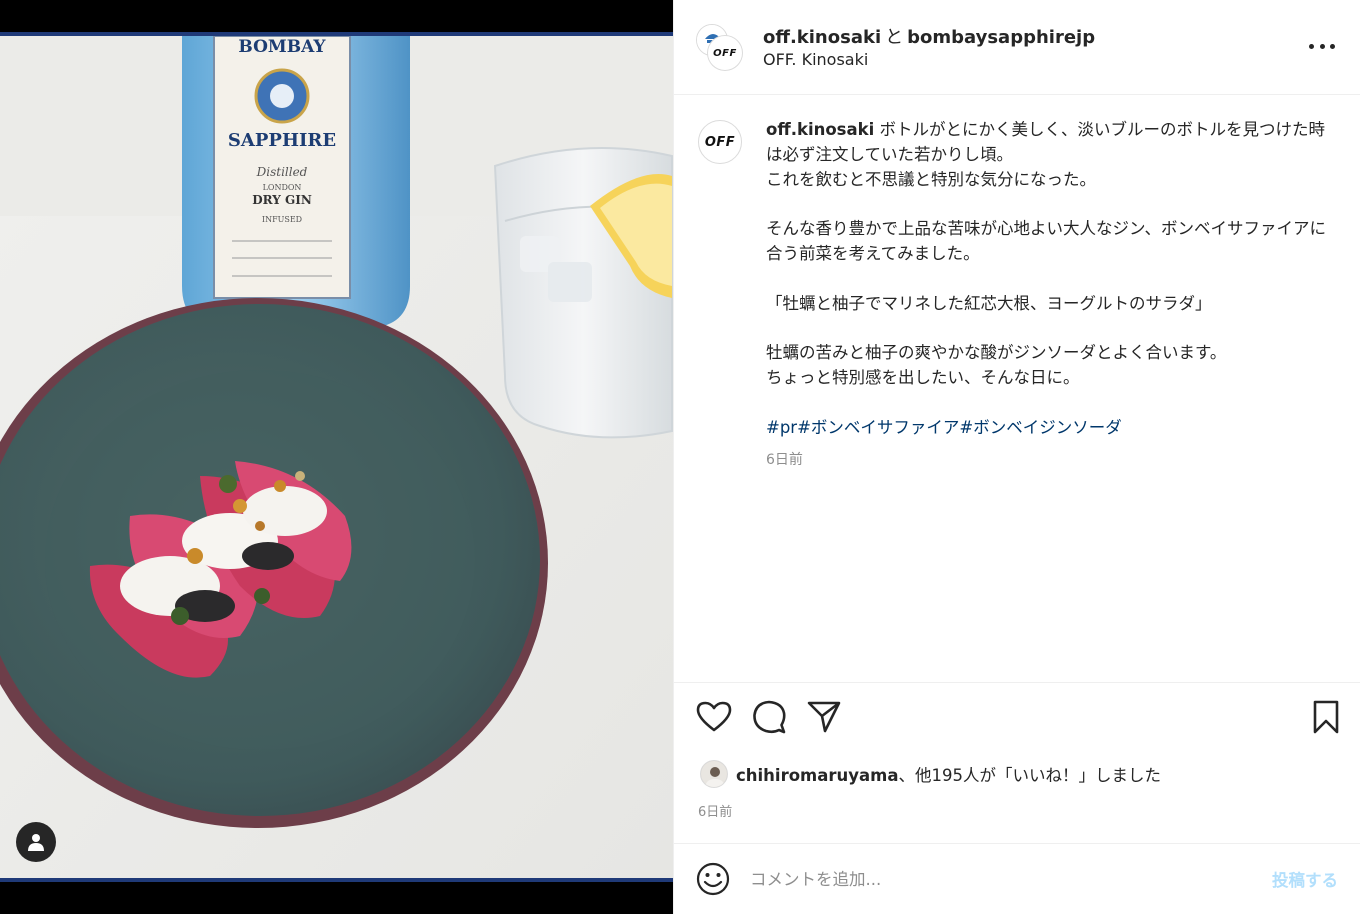  What do you see at coordinates (817, 775) in the screenshot?
I see `liker-username: chihiromaruyama` at bounding box center [817, 775].